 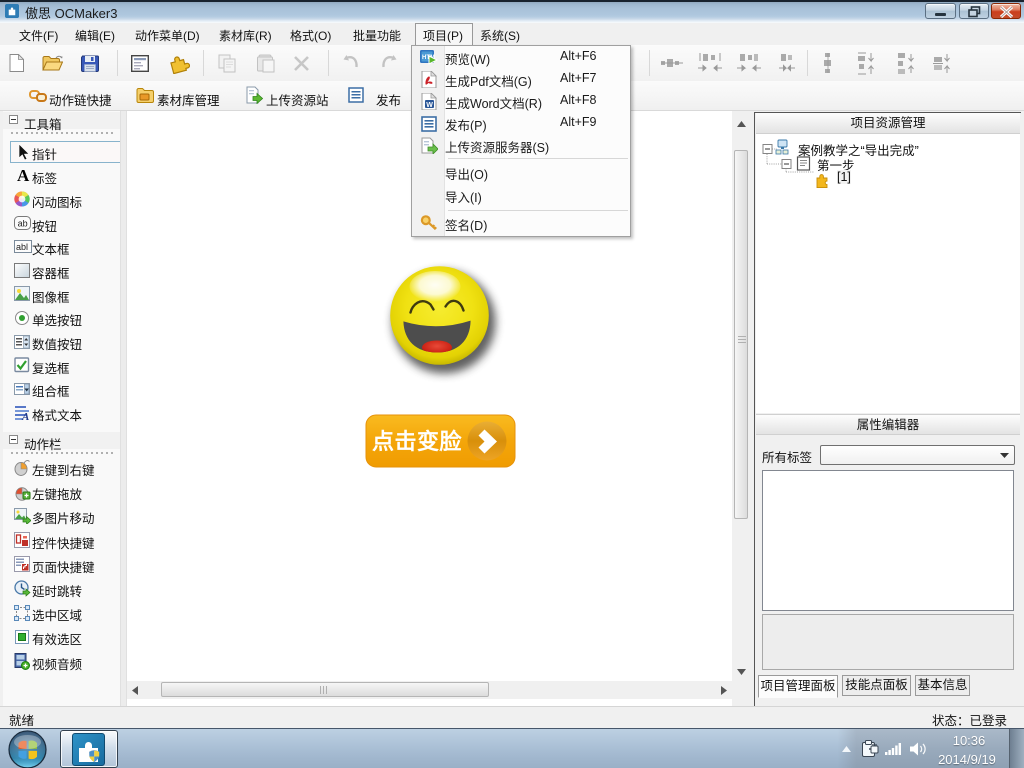 I want to click on svg-text: ab, so click(x=23, y=224).